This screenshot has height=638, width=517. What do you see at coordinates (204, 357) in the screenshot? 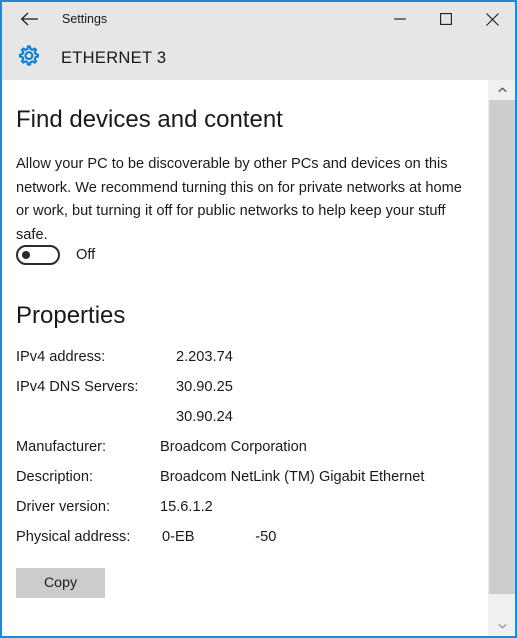
I see `property-value: 2.203.74` at bounding box center [204, 357].